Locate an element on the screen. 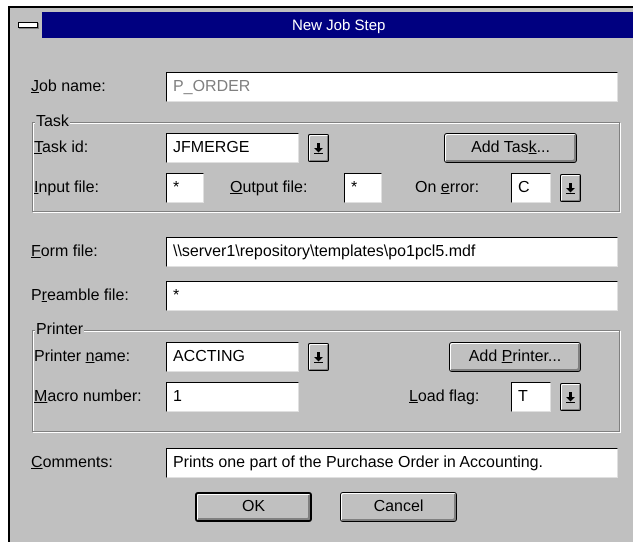  field-label: On error: is located at coordinates (447, 188).